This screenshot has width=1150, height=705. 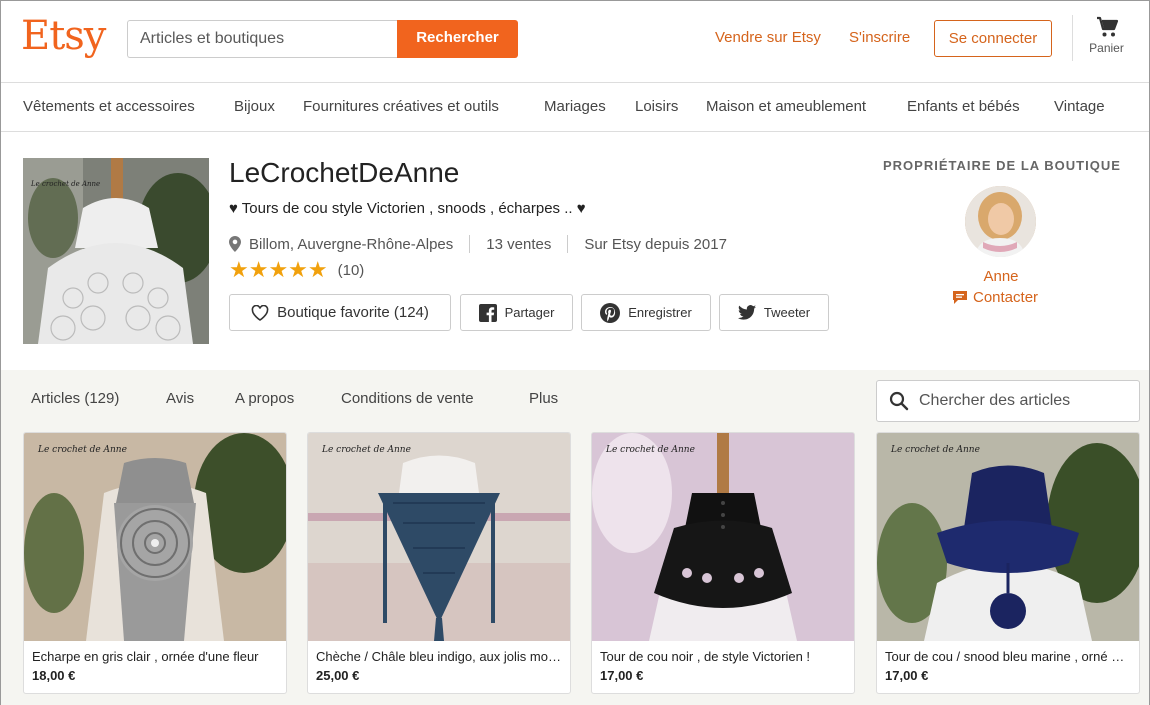 I want to click on shop-sales: 13 ventes, so click(x=519, y=244).